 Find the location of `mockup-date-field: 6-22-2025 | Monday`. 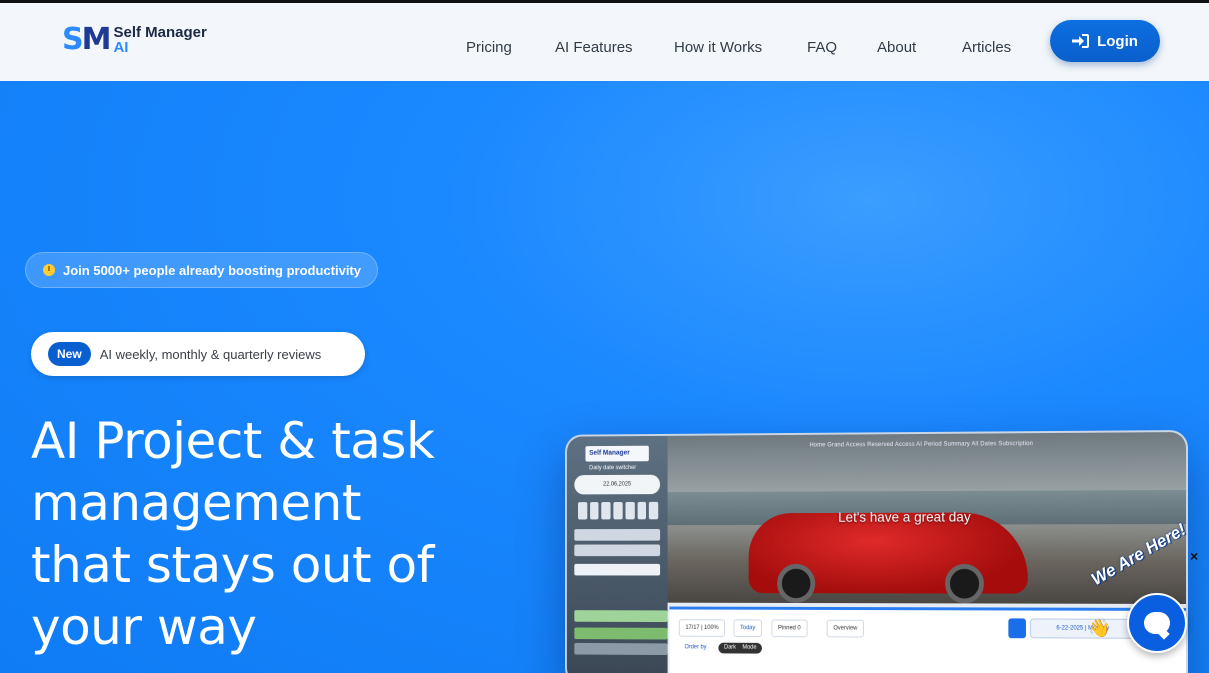

mockup-date-field: 6-22-2025 | Monday is located at coordinates (1084, 628).